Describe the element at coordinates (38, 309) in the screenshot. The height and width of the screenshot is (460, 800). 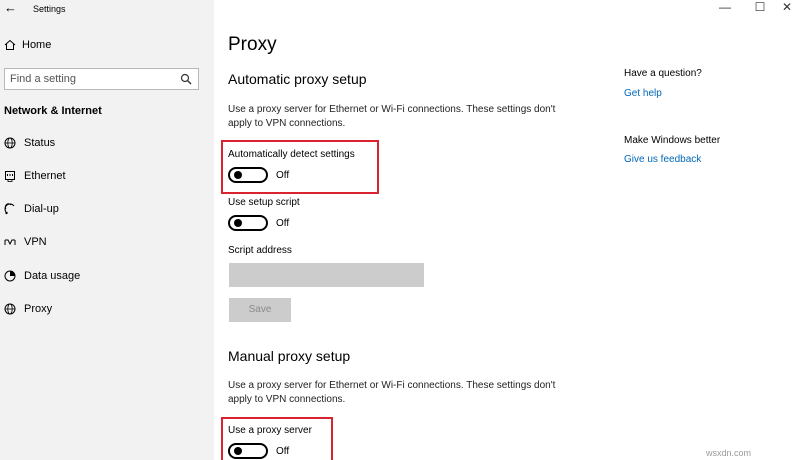
I see `sidebar-item-label: Proxy` at that location.